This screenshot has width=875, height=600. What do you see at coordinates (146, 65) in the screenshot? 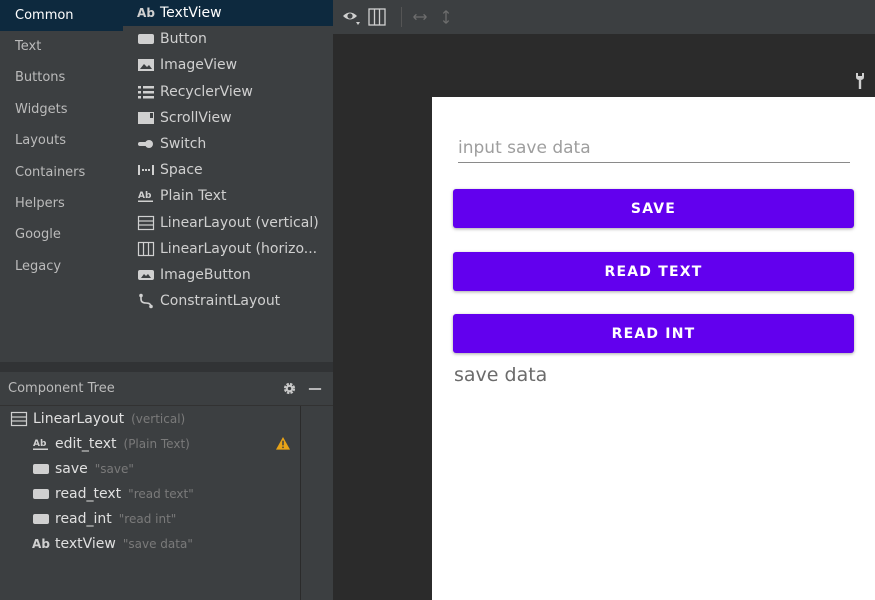
I see `imageview-icon` at bounding box center [146, 65].